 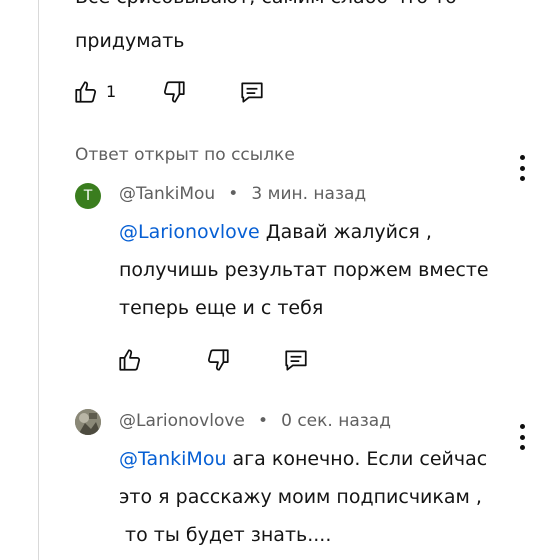 What do you see at coordinates (336, 421) in the screenshot?
I see `timestamp: 0 сек. назад` at bounding box center [336, 421].